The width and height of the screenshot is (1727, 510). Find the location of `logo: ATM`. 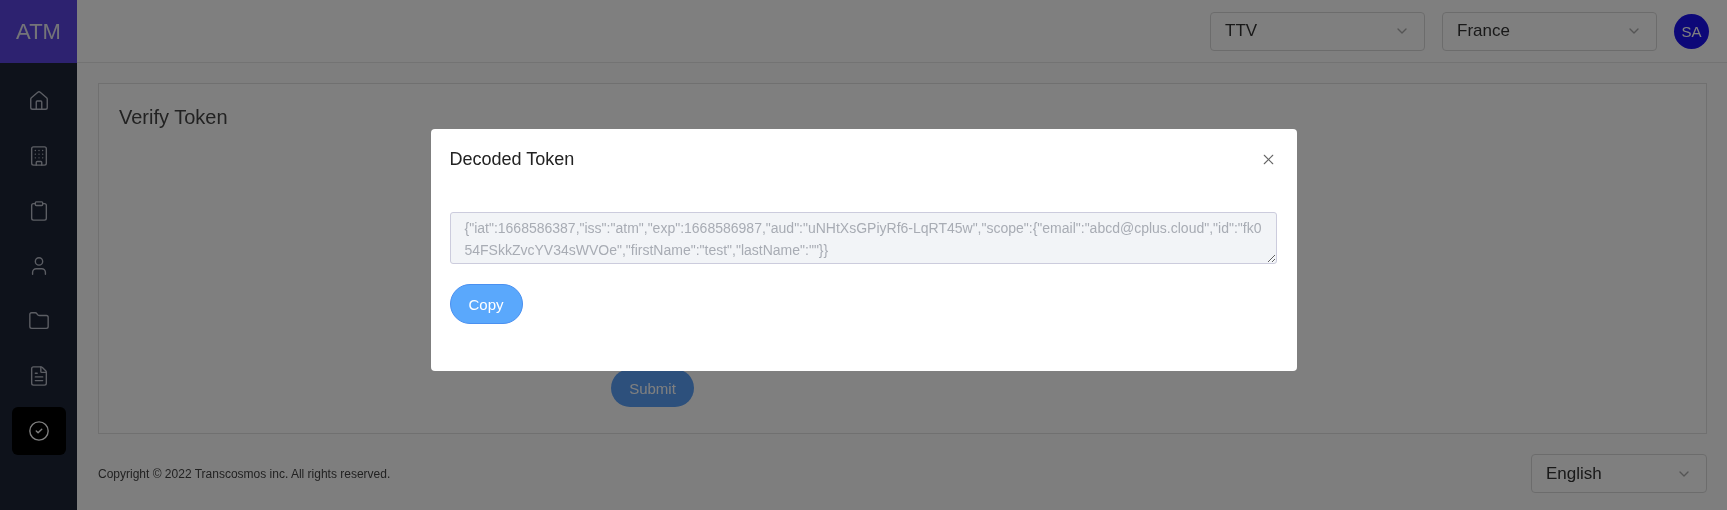

logo: ATM is located at coordinates (38, 31).